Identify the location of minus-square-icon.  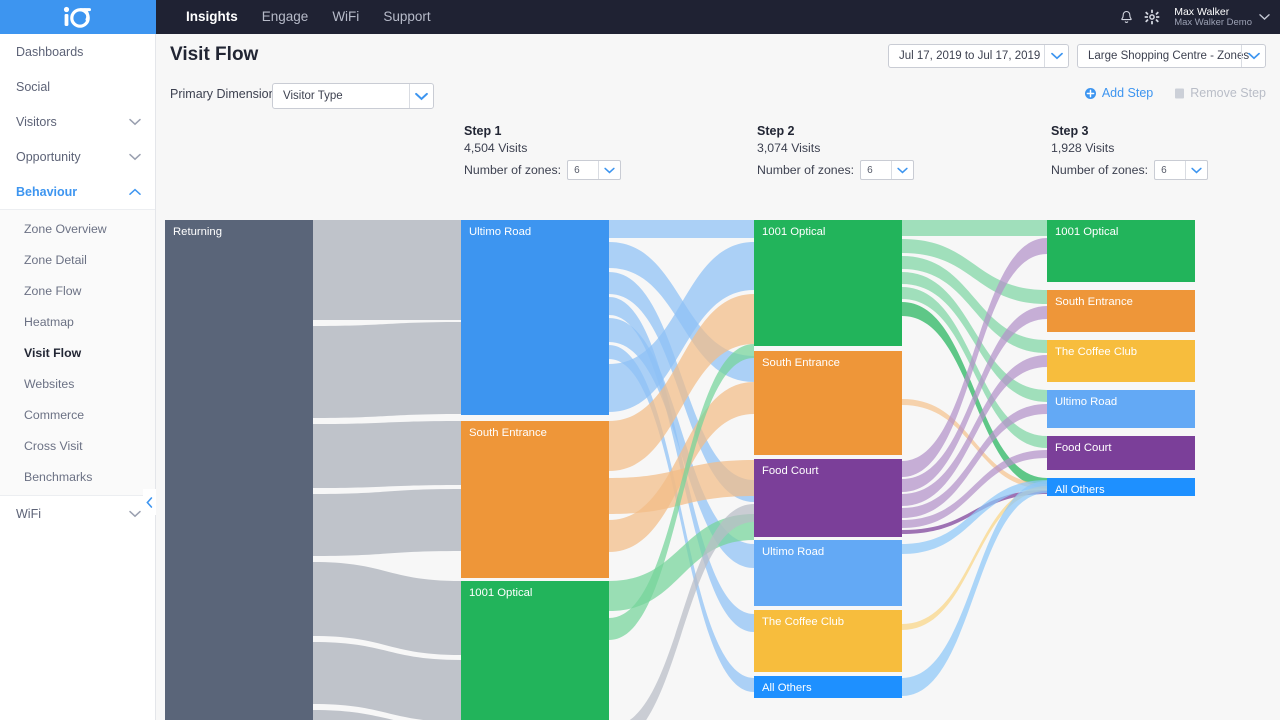
(1180, 93).